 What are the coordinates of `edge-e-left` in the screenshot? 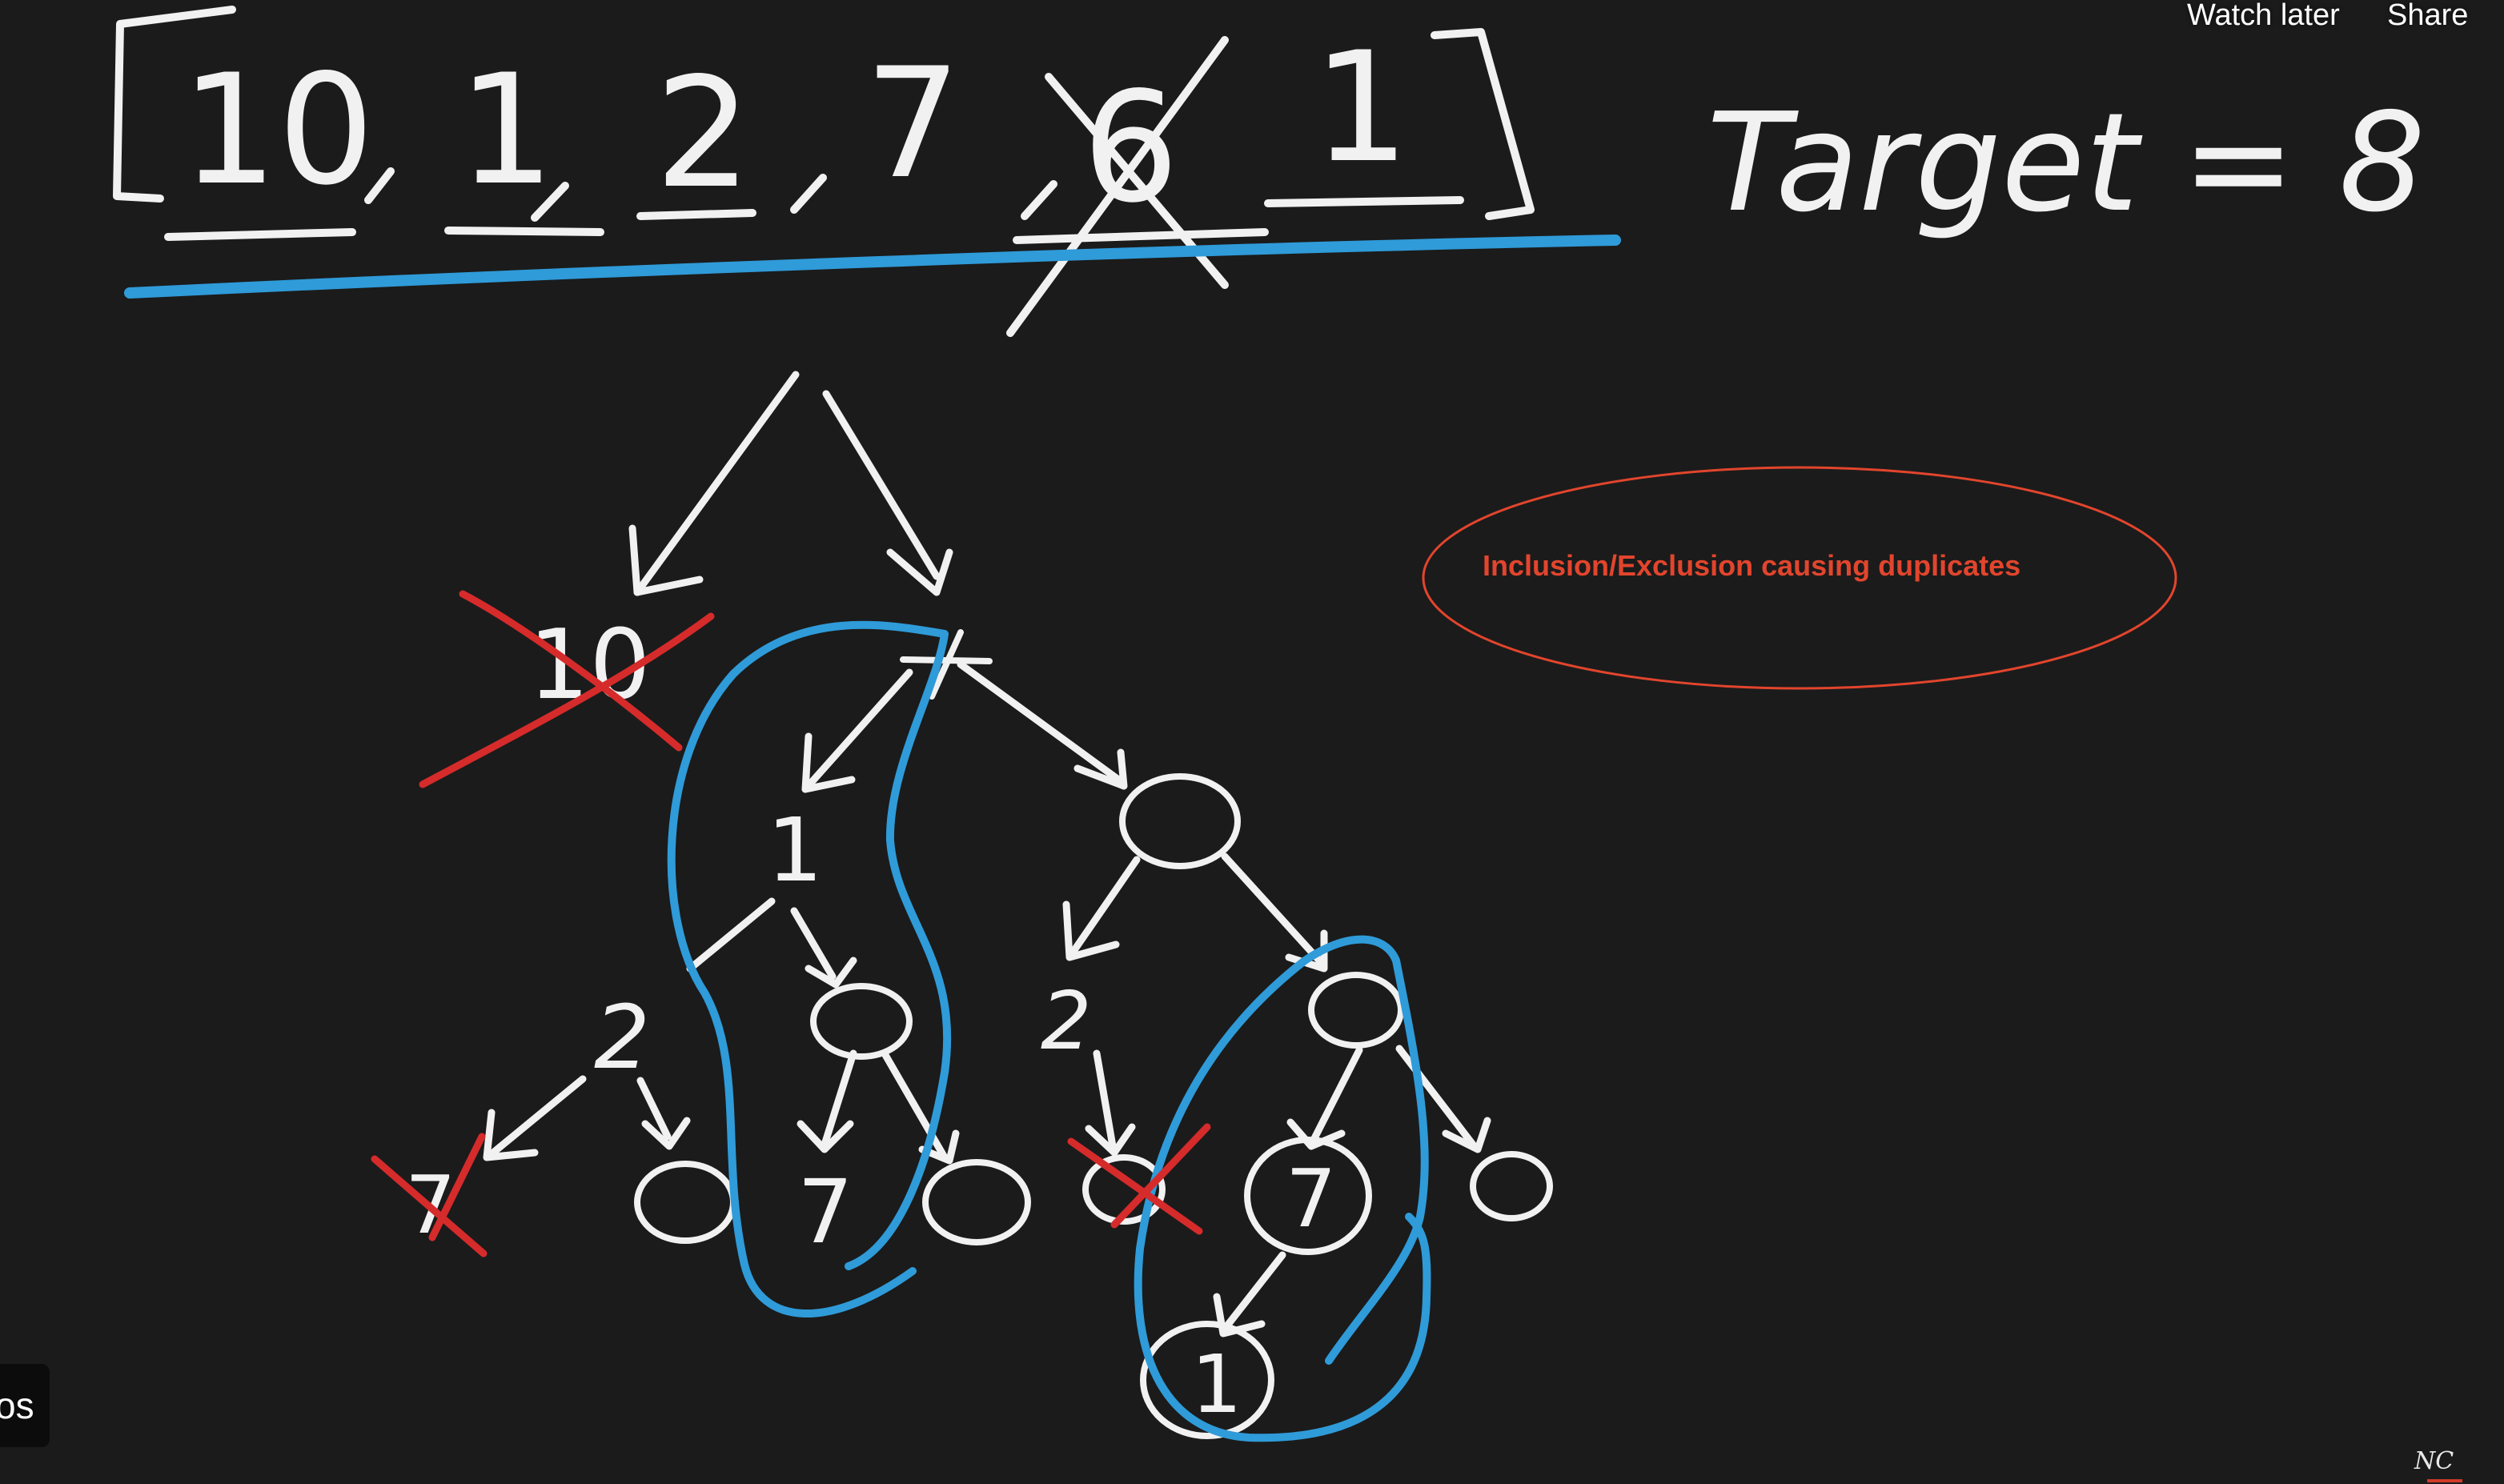 It's located at (1105, 906).